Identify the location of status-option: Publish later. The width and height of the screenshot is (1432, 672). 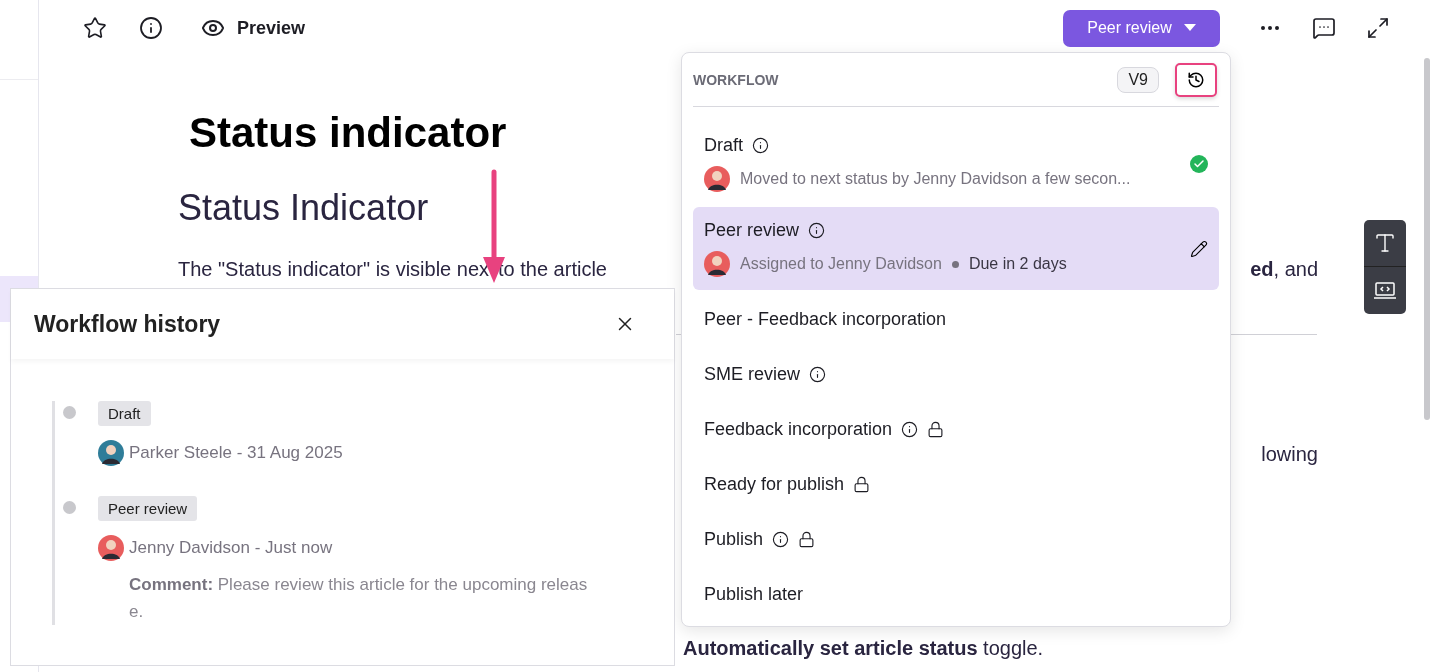
(956, 594).